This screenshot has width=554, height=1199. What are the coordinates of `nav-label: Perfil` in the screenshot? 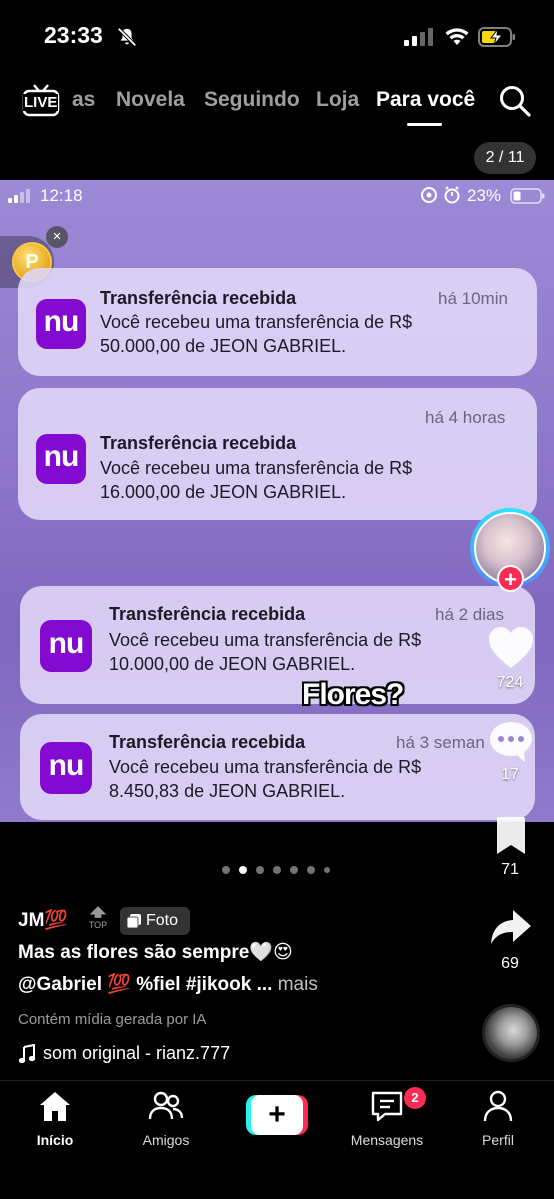 It's located at (498, 1140).